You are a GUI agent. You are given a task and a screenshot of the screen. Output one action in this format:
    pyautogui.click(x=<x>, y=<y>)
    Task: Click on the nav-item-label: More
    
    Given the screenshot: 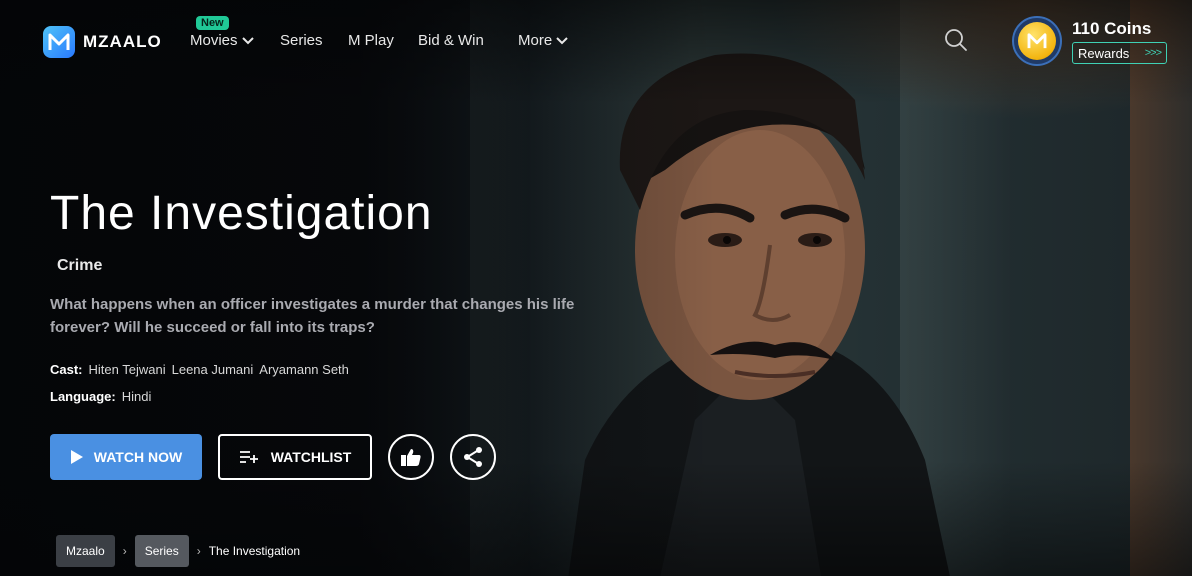 What is the action you would take?
    pyautogui.click(x=535, y=40)
    